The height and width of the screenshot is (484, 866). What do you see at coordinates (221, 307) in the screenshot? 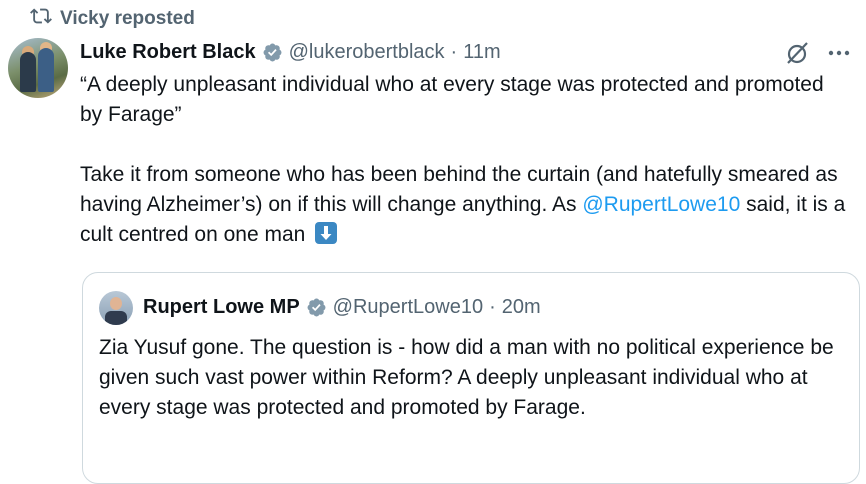
I see `quote-author-name: Rupert Lowe MP` at bounding box center [221, 307].